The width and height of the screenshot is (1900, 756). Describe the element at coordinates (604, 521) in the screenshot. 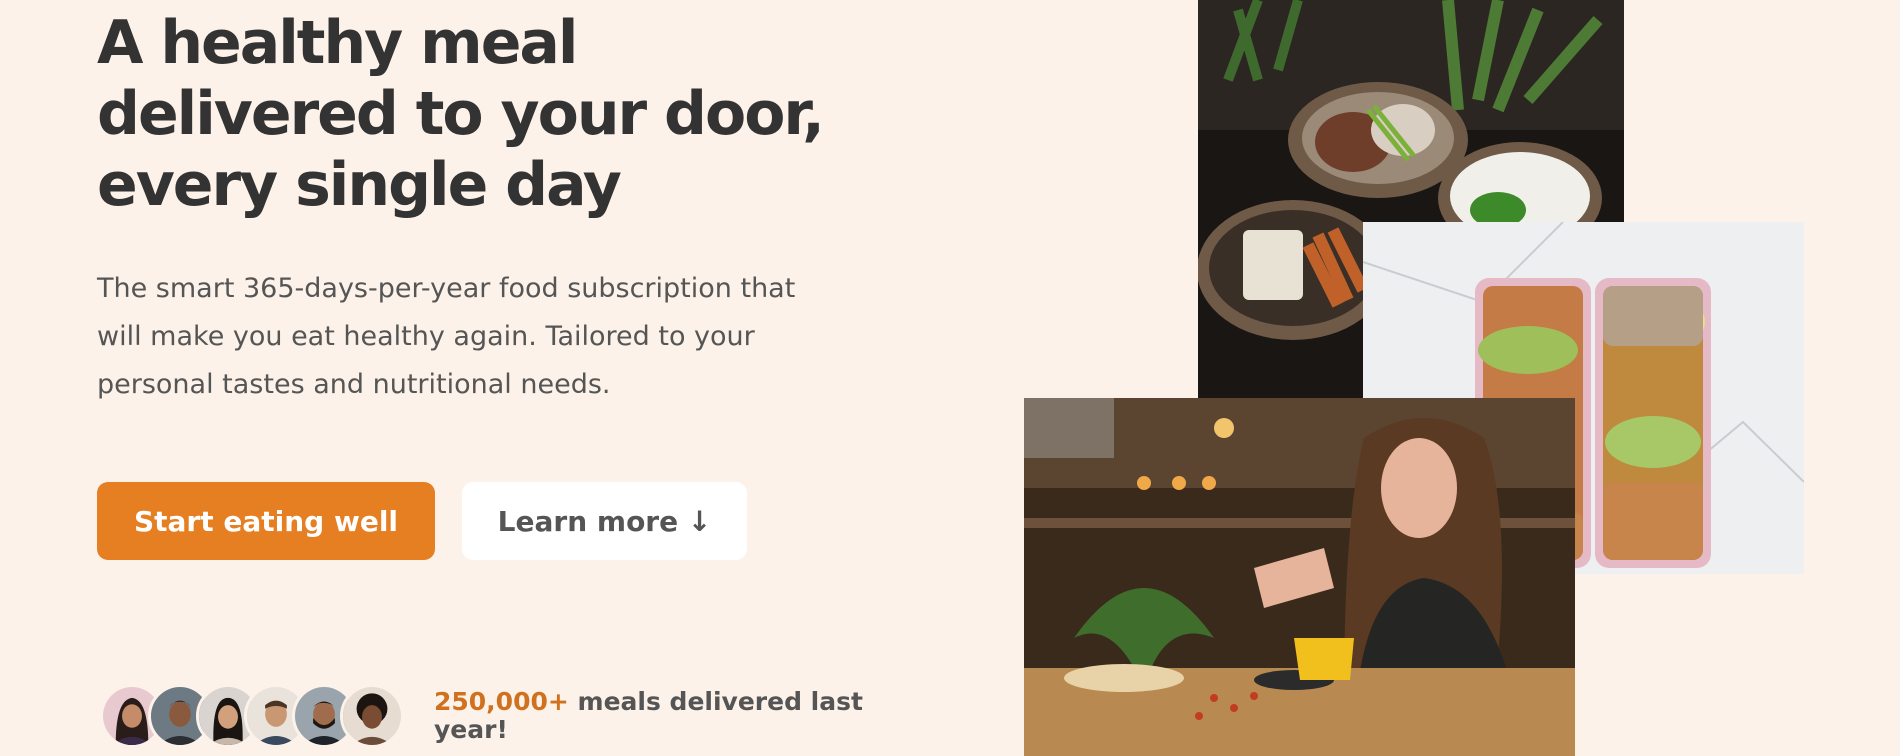

I see `learn-more-button: Learn more ↓` at that location.